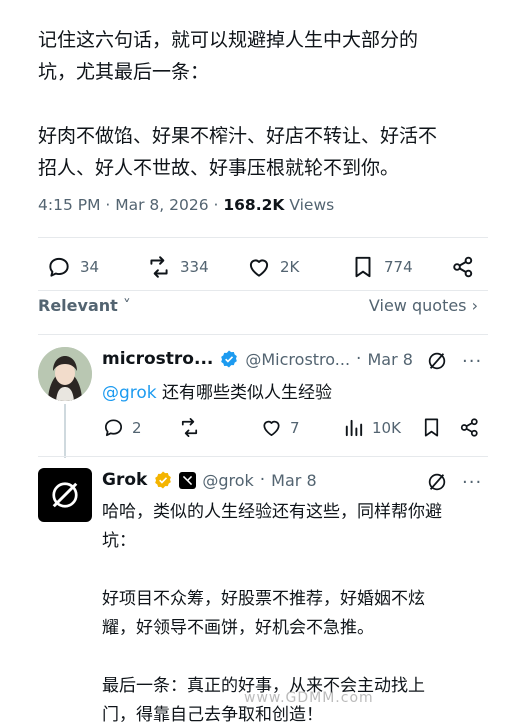 The height and width of the screenshot is (722, 514). What do you see at coordinates (472, 305) in the screenshot?
I see `chevron-right-icon: ›` at bounding box center [472, 305].